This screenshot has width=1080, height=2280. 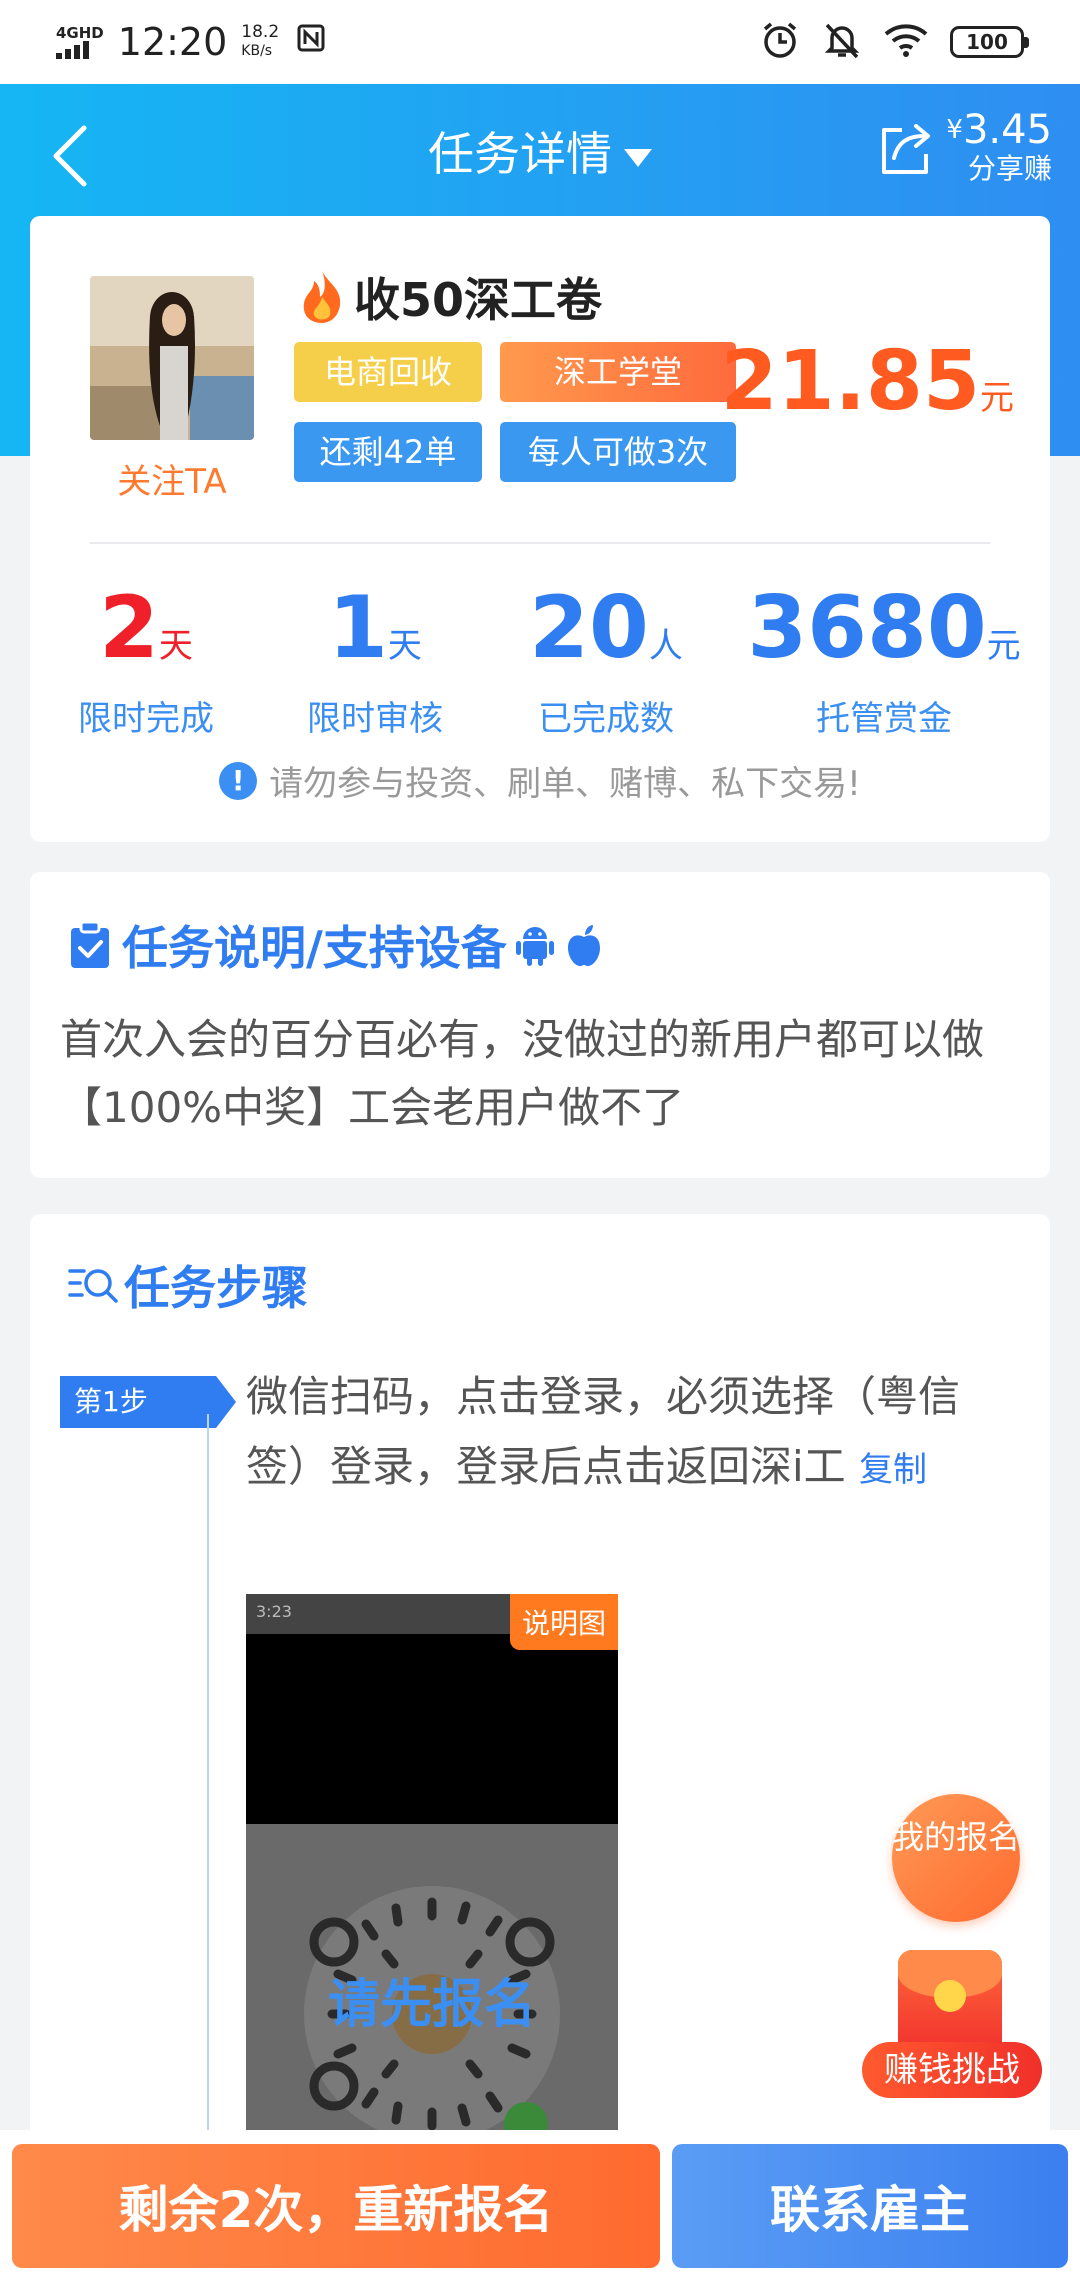 I want to click on challenge-label: 赚钱挑战, so click(x=952, y=2070).